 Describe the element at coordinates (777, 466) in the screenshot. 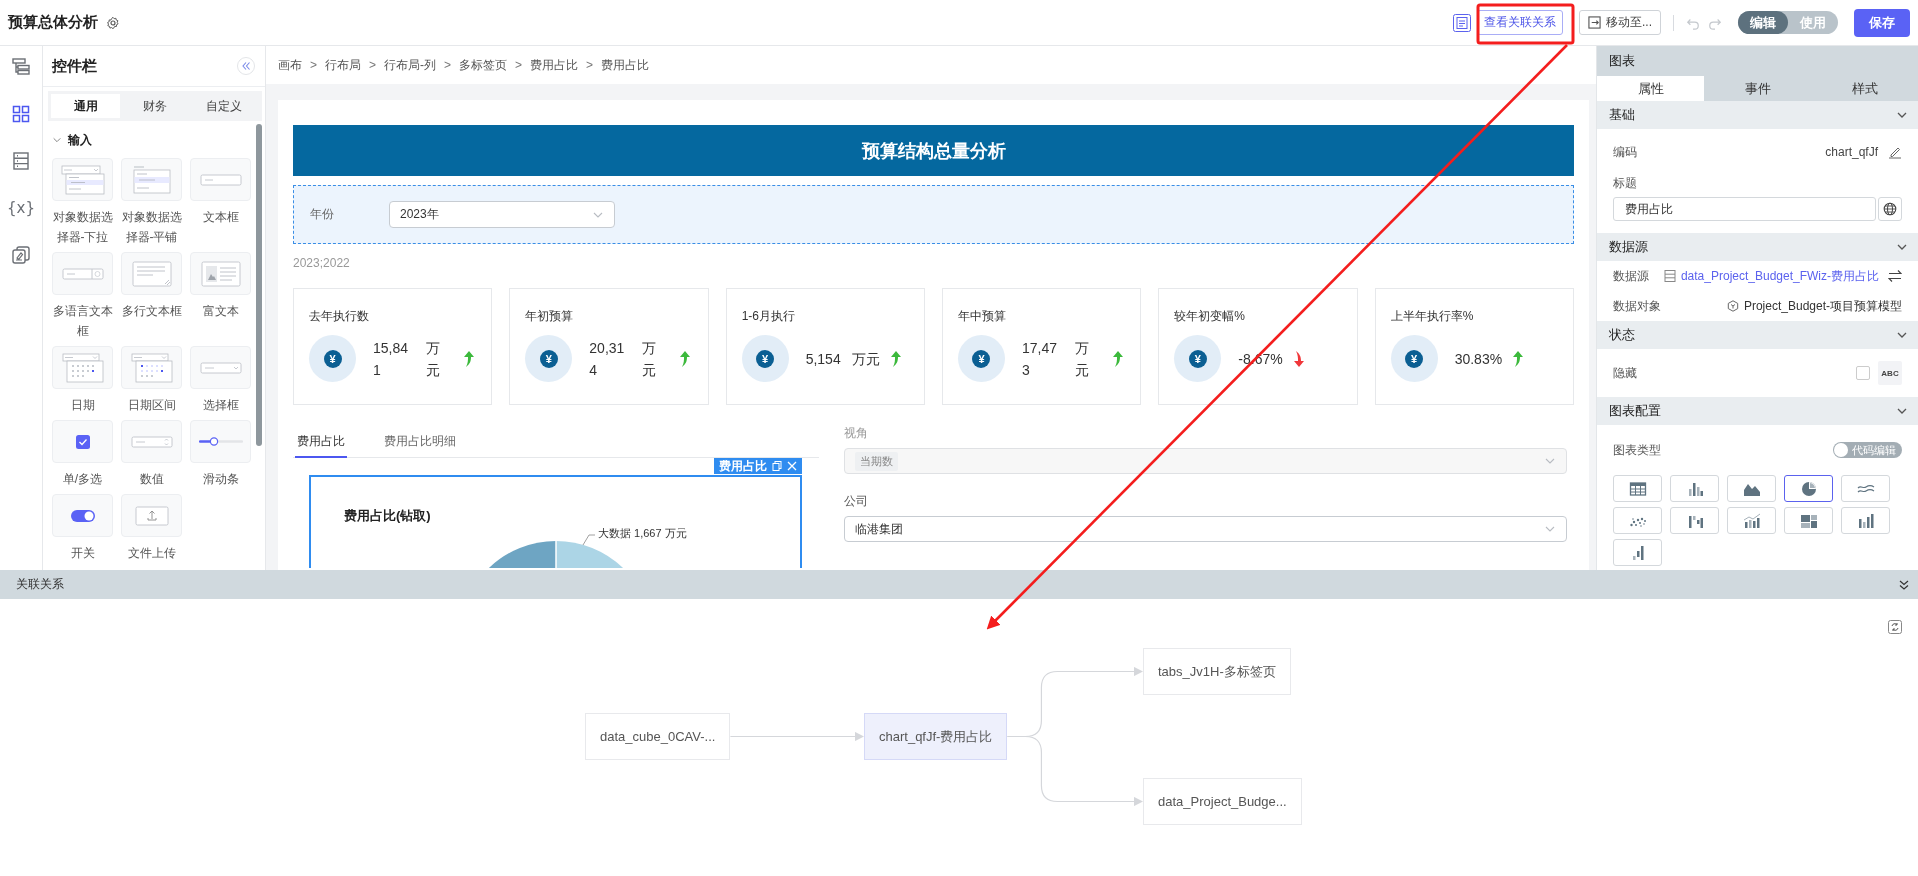

I see `copy-icon` at that location.